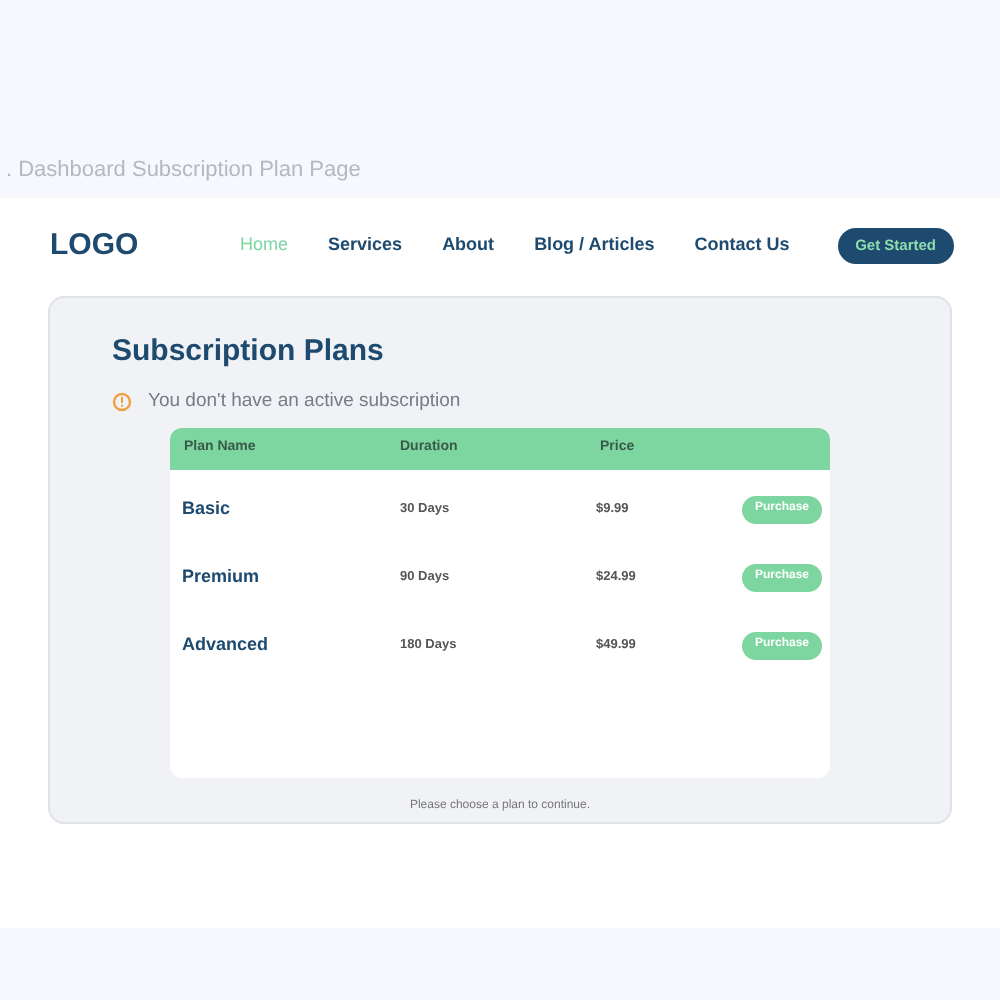 The image size is (1000, 1000). Describe the element at coordinates (249, 352) in the screenshot. I see `page-title: Subscription Plans` at that location.